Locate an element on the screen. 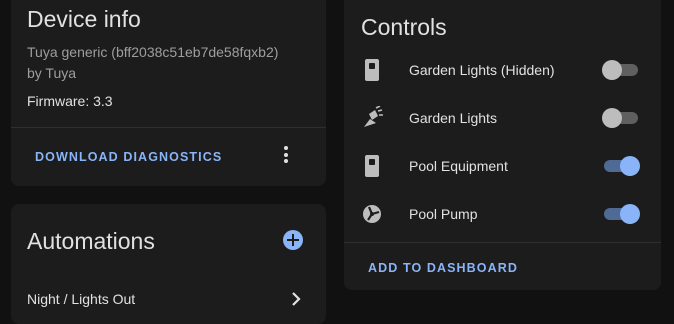 The image size is (674, 324). device-firmware: Firmware: 3.3 is located at coordinates (70, 101).